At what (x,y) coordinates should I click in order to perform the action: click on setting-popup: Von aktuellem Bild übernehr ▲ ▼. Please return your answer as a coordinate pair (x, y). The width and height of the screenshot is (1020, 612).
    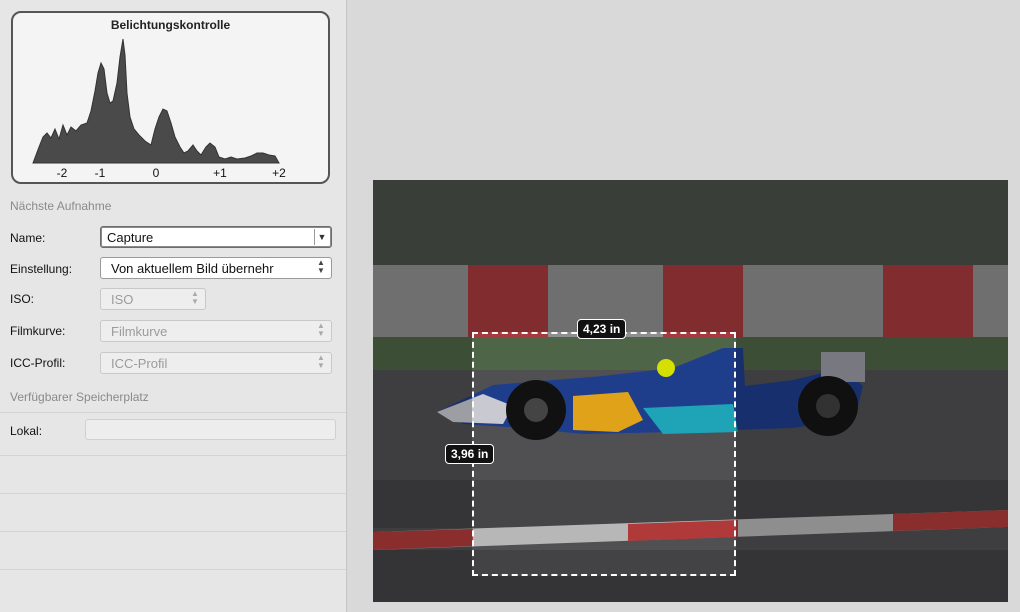
    Looking at the image, I should click on (216, 268).